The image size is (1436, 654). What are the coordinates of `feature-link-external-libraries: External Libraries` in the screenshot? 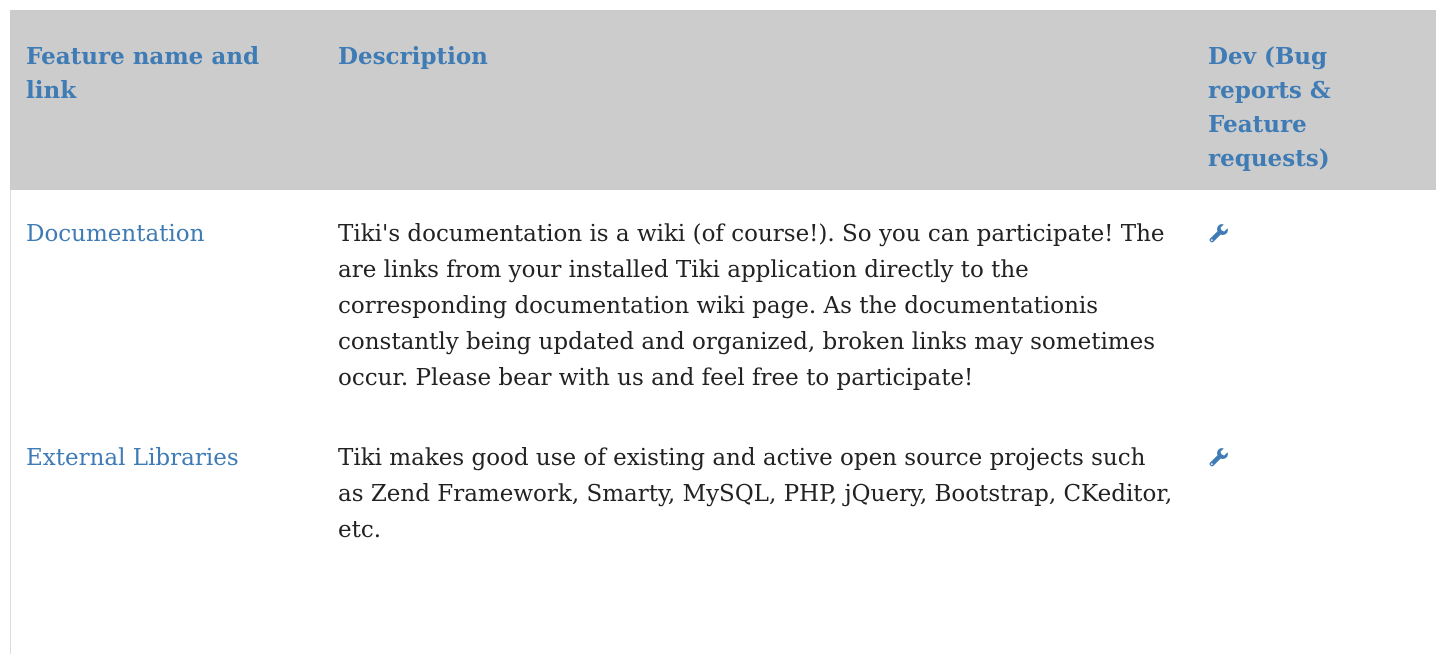 It's located at (132, 458).